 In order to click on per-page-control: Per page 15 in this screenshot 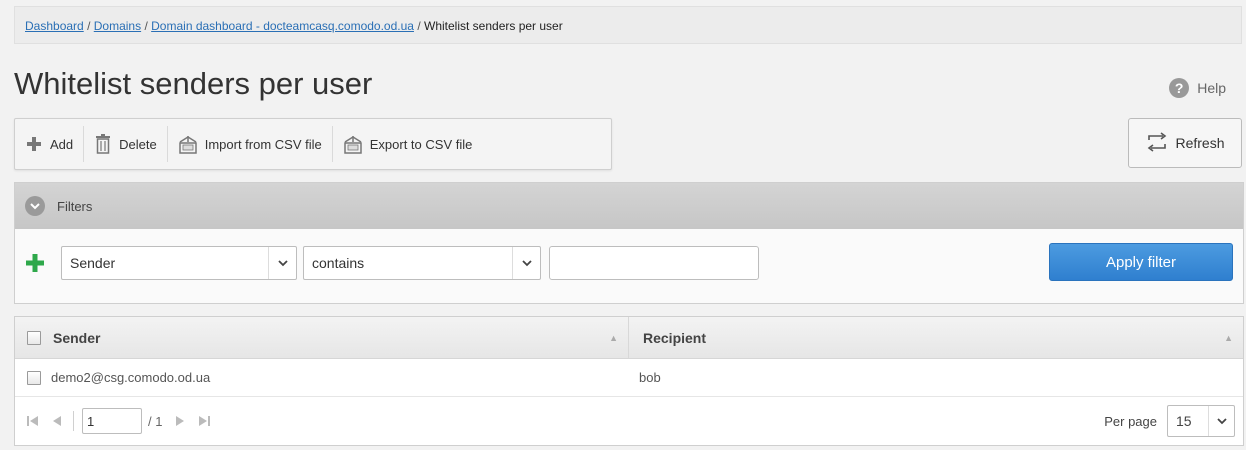, I will do `click(1169, 421)`.